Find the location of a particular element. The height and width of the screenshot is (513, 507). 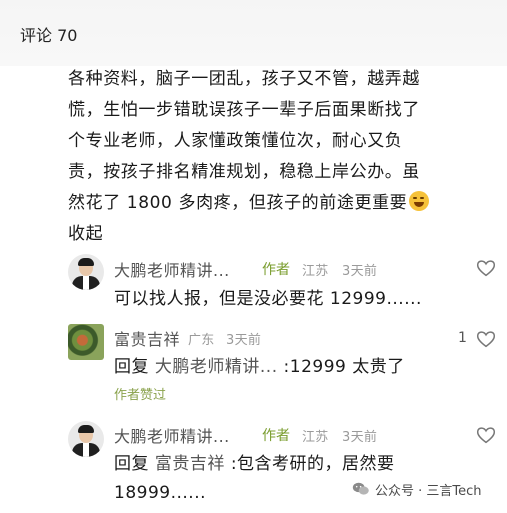

comment-line: 个专业老师，人家懂政策懂位次，耐心又负 is located at coordinates (235, 141).